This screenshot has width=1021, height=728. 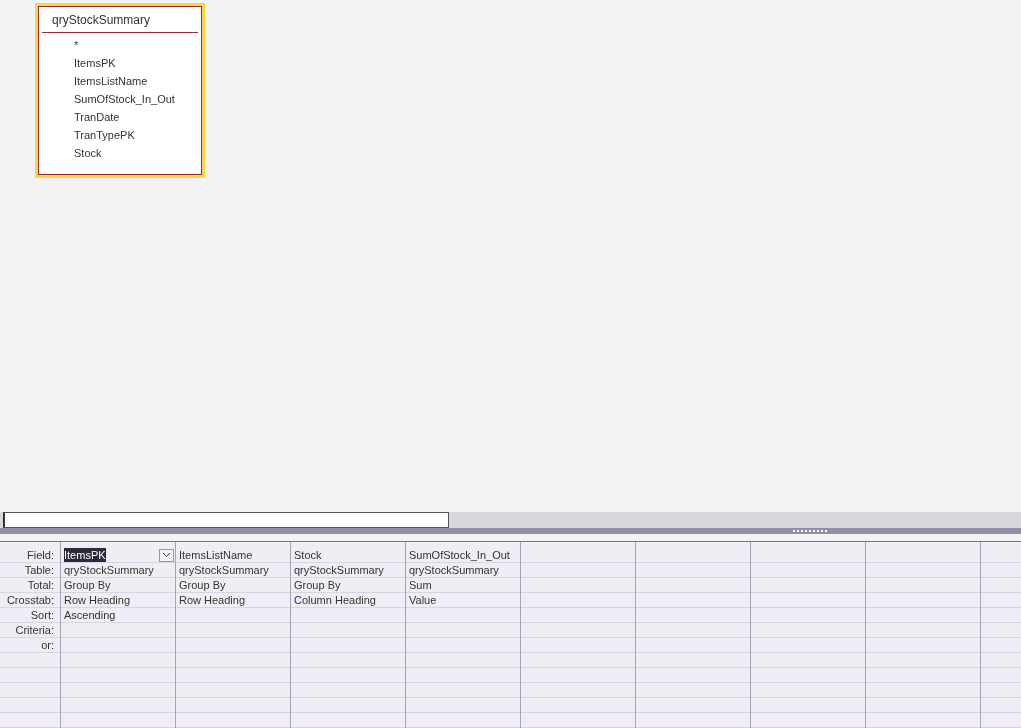 I want to click on grid-cell-text: Column Heading, so click(x=335, y=600).